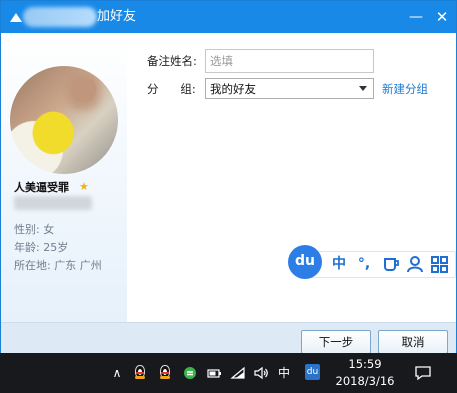  I want to click on avatar, so click(64, 120).